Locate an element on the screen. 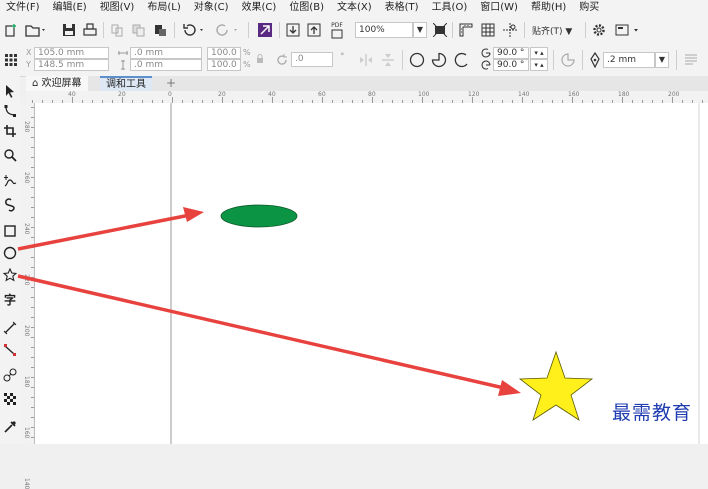 This screenshot has height=489, width=708. scale-y-field: 100.0 is located at coordinates (224, 65).